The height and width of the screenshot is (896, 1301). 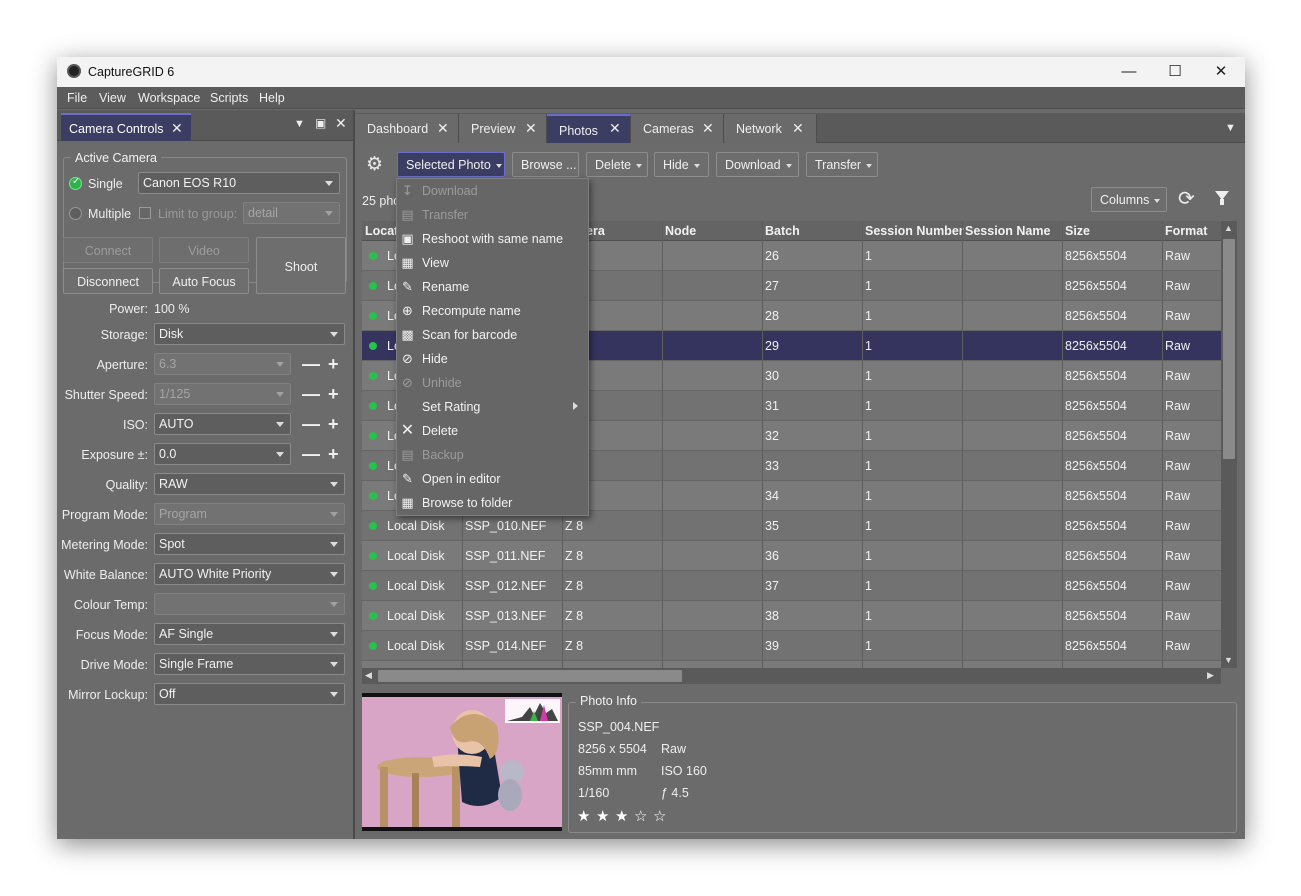 What do you see at coordinates (1229, 349) in the screenshot?
I see `scrollbar-thumb` at bounding box center [1229, 349].